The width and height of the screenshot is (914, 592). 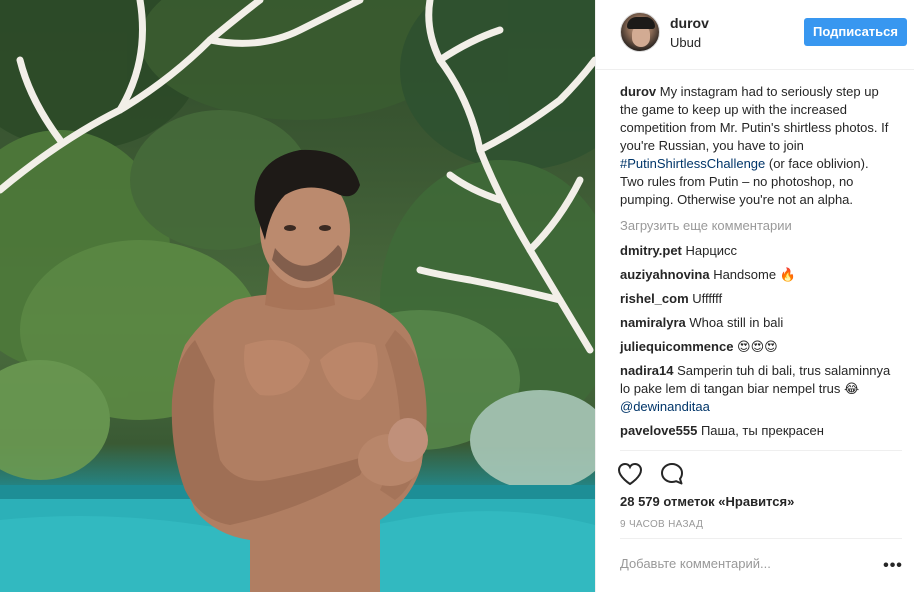 I want to click on header-username: durov, so click(x=689, y=23).